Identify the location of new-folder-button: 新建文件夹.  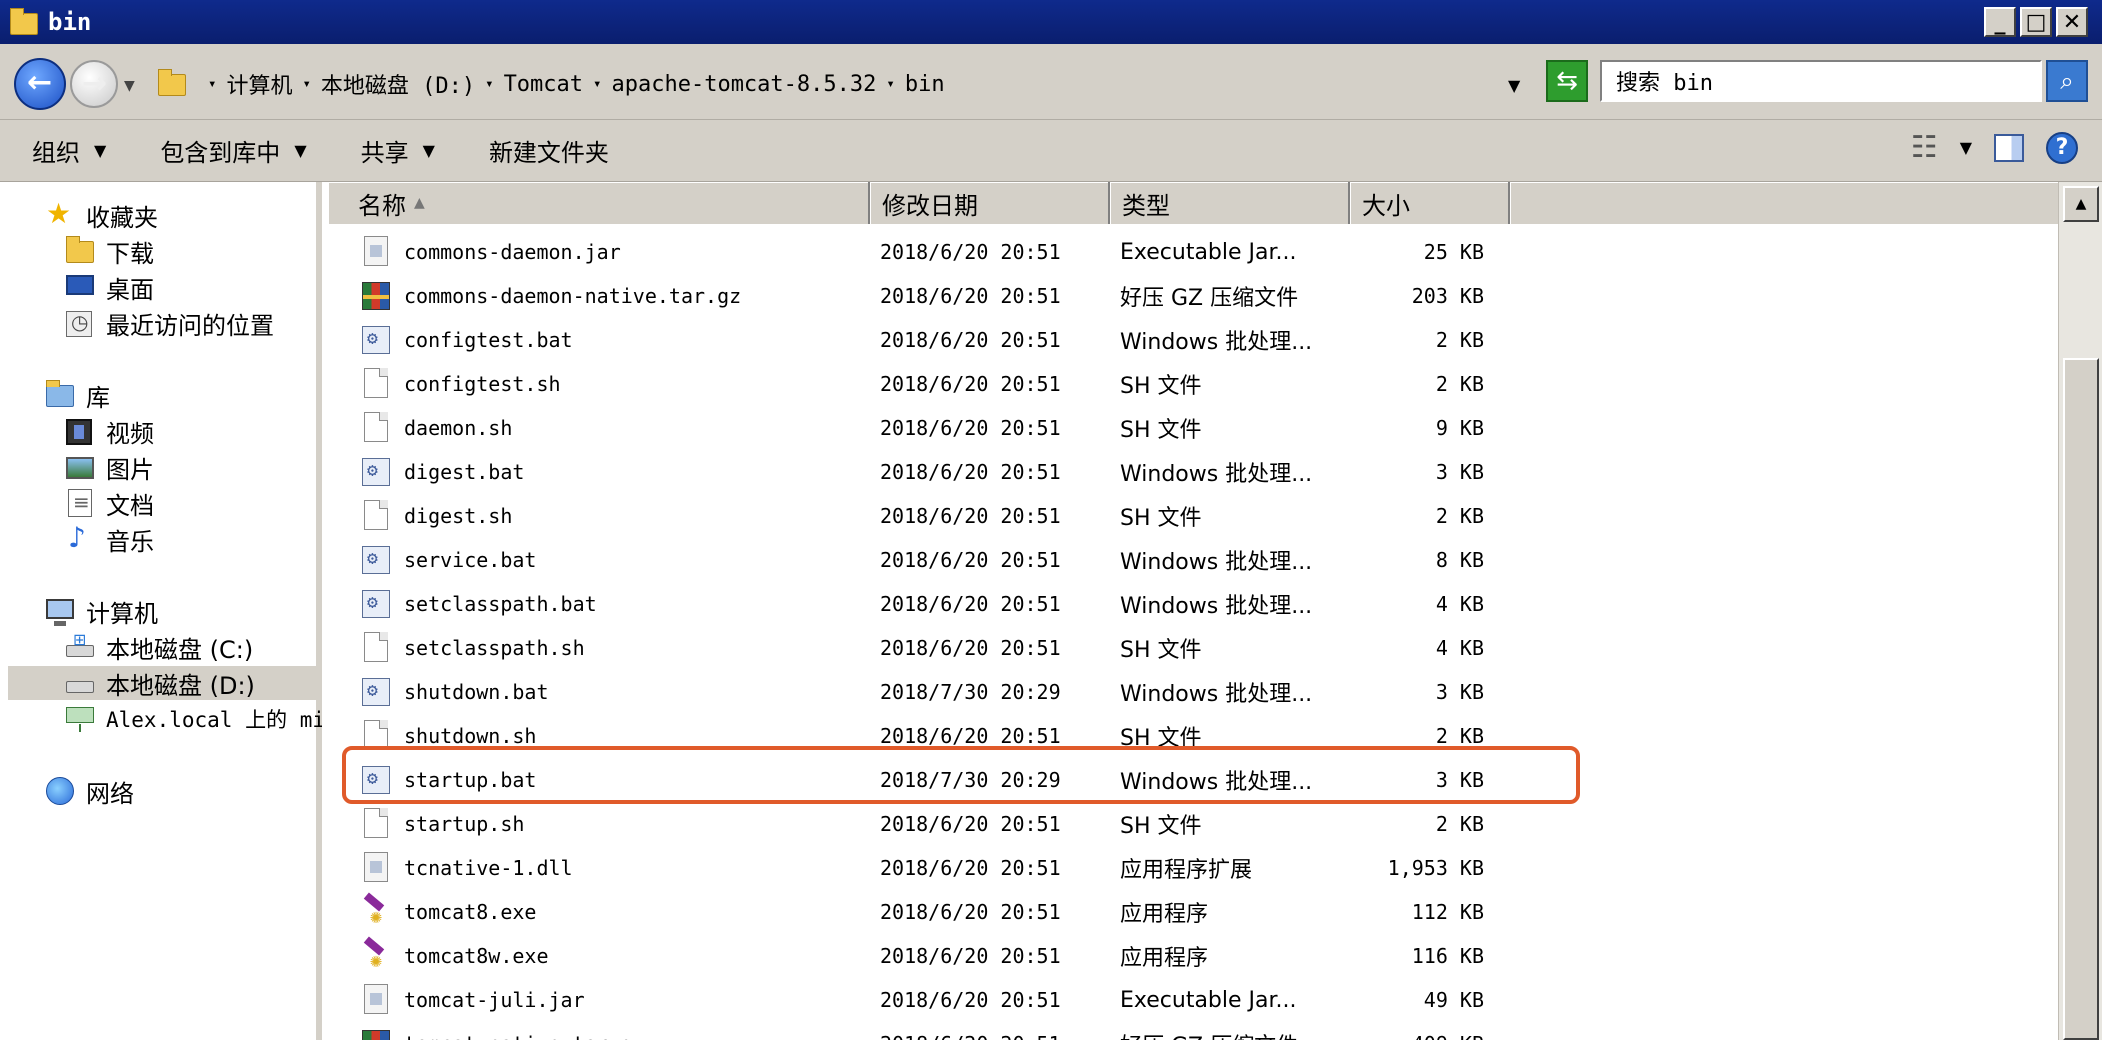
(549, 150).